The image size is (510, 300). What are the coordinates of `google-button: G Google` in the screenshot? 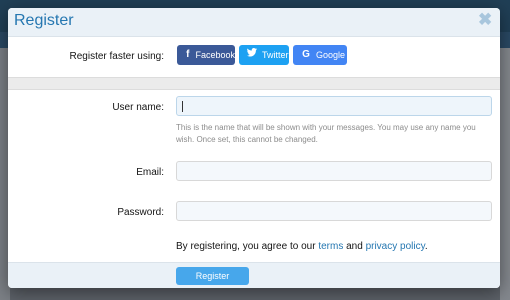 It's located at (320, 55).